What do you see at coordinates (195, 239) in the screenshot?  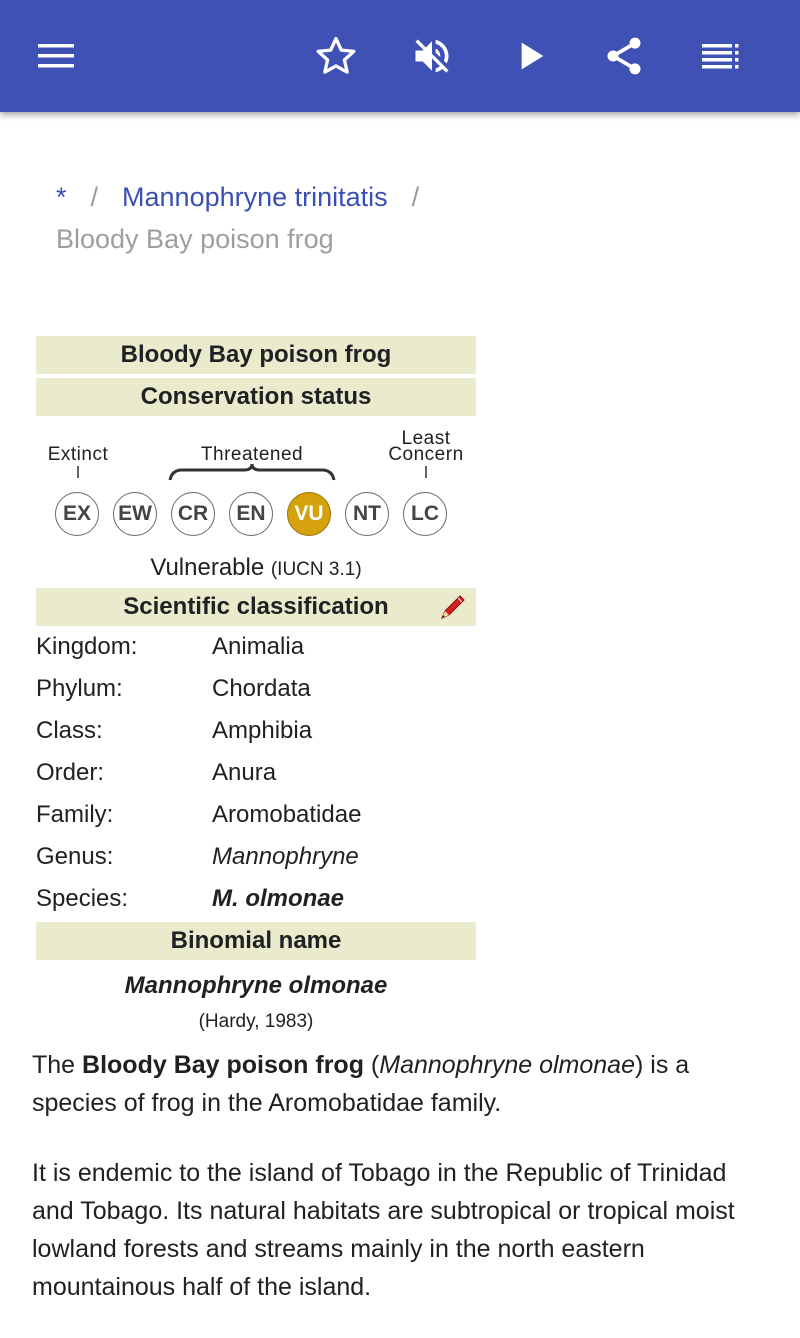 I see `breadcrumb-current: Bloody Bay poison frog` at bounding box center [195, 239].